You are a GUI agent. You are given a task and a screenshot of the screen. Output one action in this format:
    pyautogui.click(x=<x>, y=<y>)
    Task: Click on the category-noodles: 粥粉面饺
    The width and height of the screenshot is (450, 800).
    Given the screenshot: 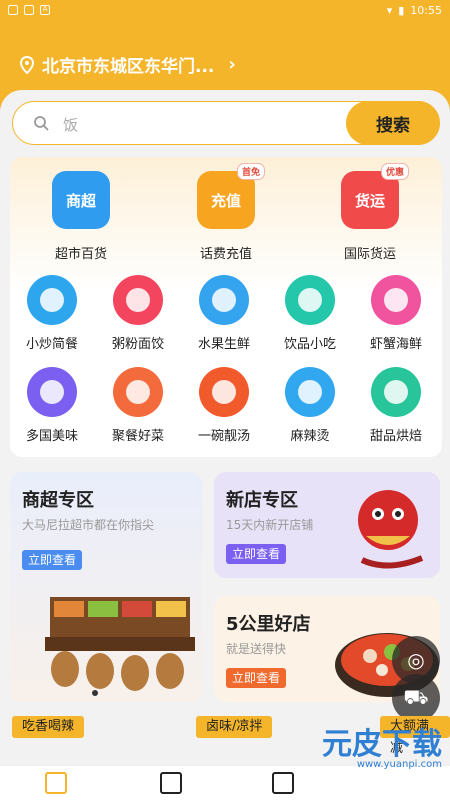 What is the action you would take?
    pyautogui.click(x=138, y=313)
    